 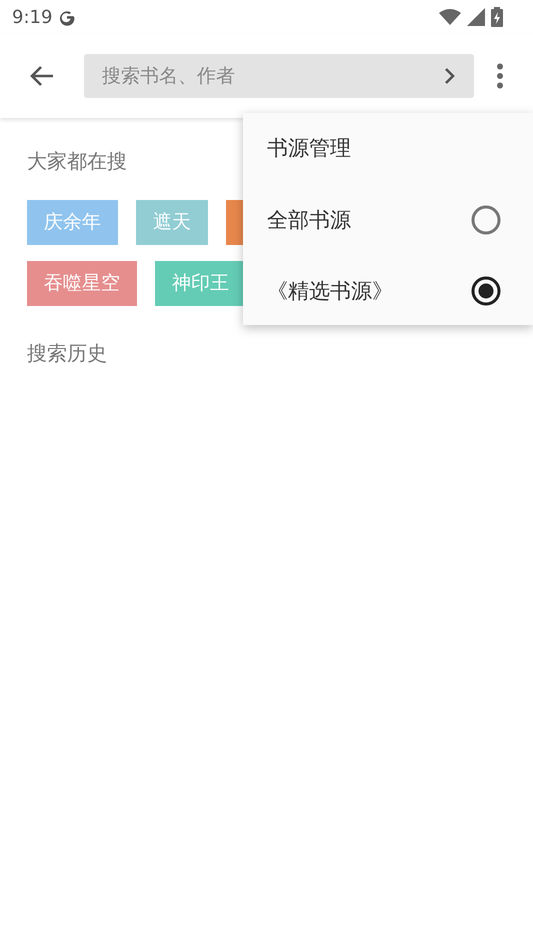 I want to click on section-title: 大家都在搜, so click(x=77, y=161).